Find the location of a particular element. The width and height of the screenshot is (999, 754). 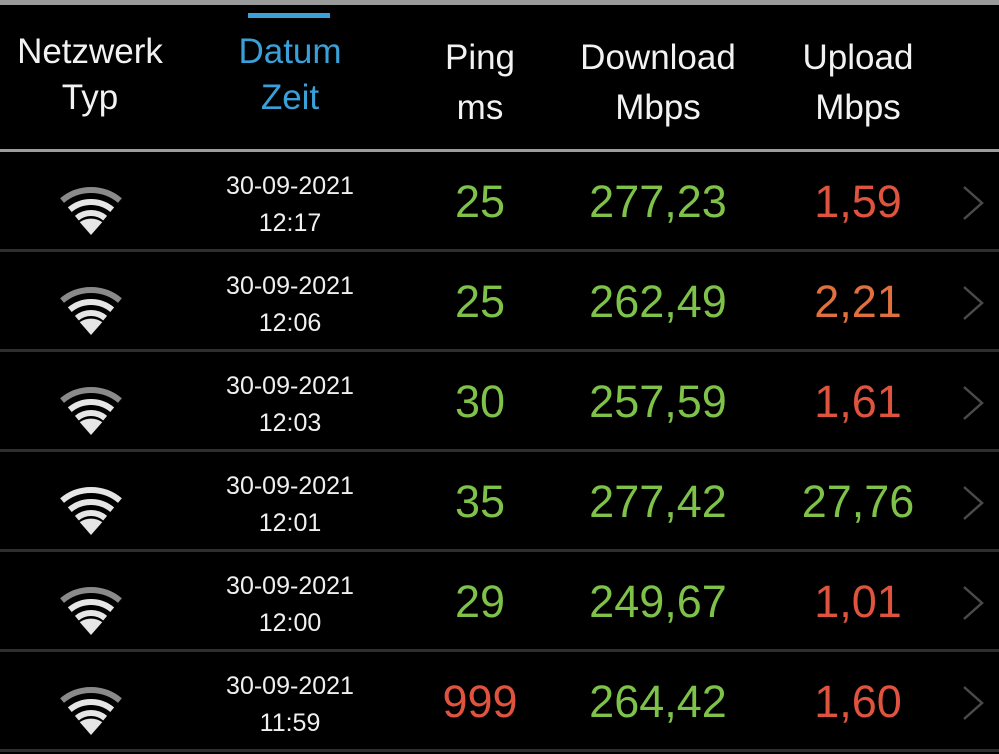

date-time: 30-09-2021 12:06 is located at coordinates (290, 305).